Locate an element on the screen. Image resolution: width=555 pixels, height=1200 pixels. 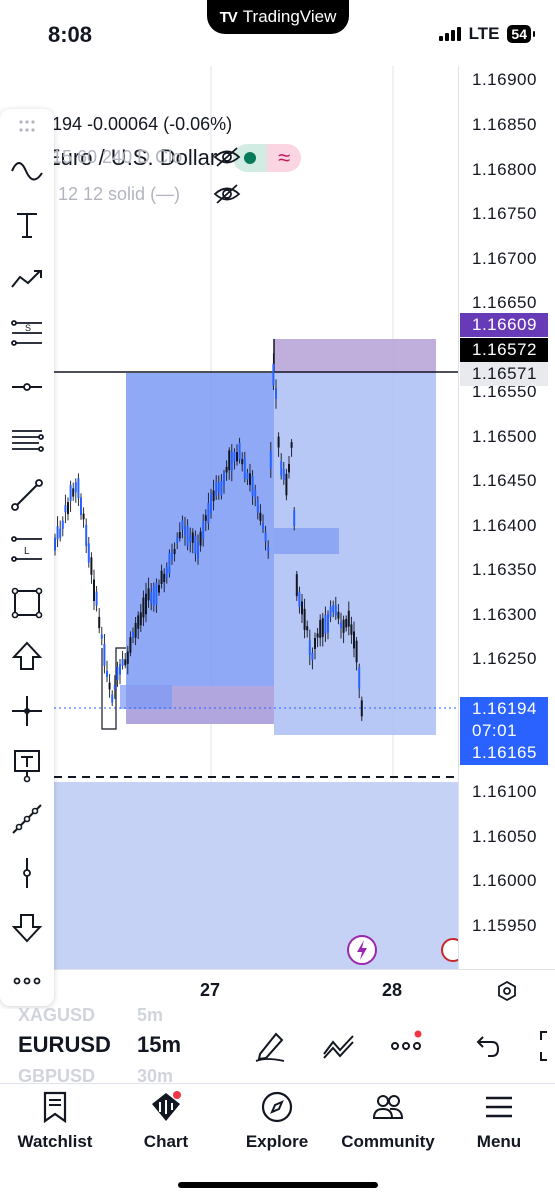
legend-indicator-2: 12 12 solid (—) is located at coordinates (119, 194).